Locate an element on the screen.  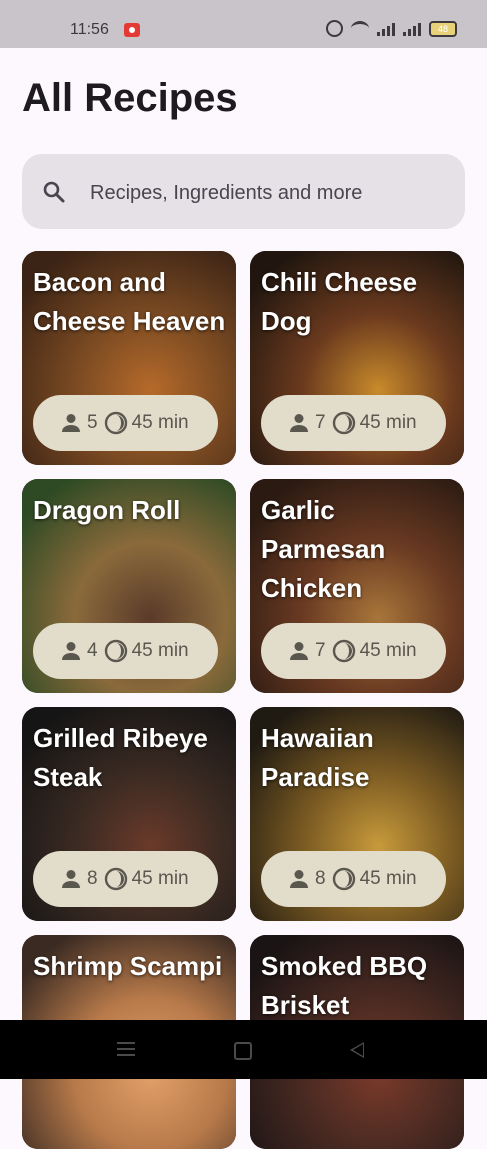
servings-count: 5 is located at coordinates (92, 422).